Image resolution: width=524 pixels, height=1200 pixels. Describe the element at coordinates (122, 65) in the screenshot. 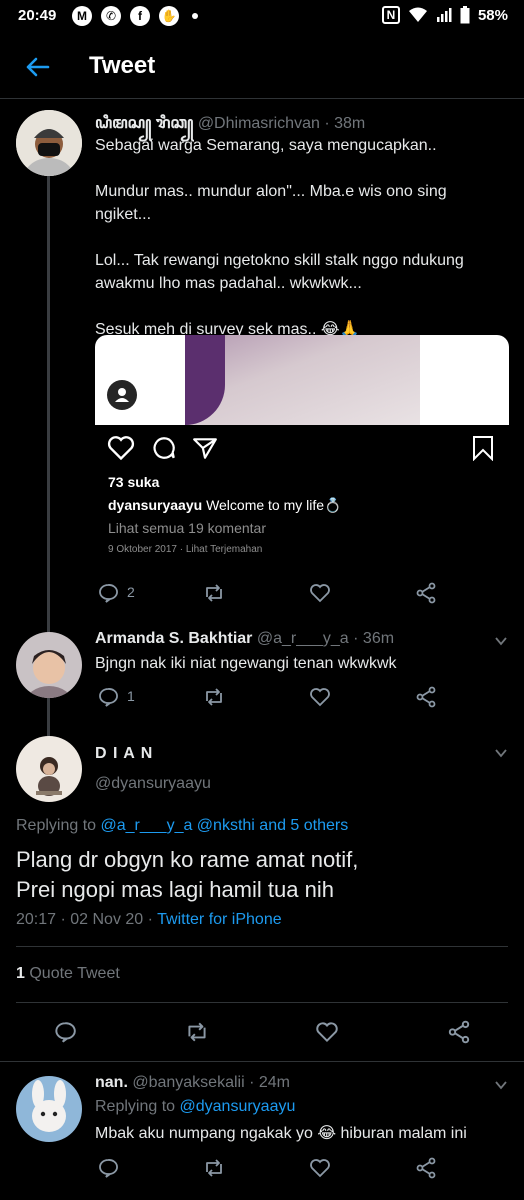

I see `page-title: Tweet` at that location.